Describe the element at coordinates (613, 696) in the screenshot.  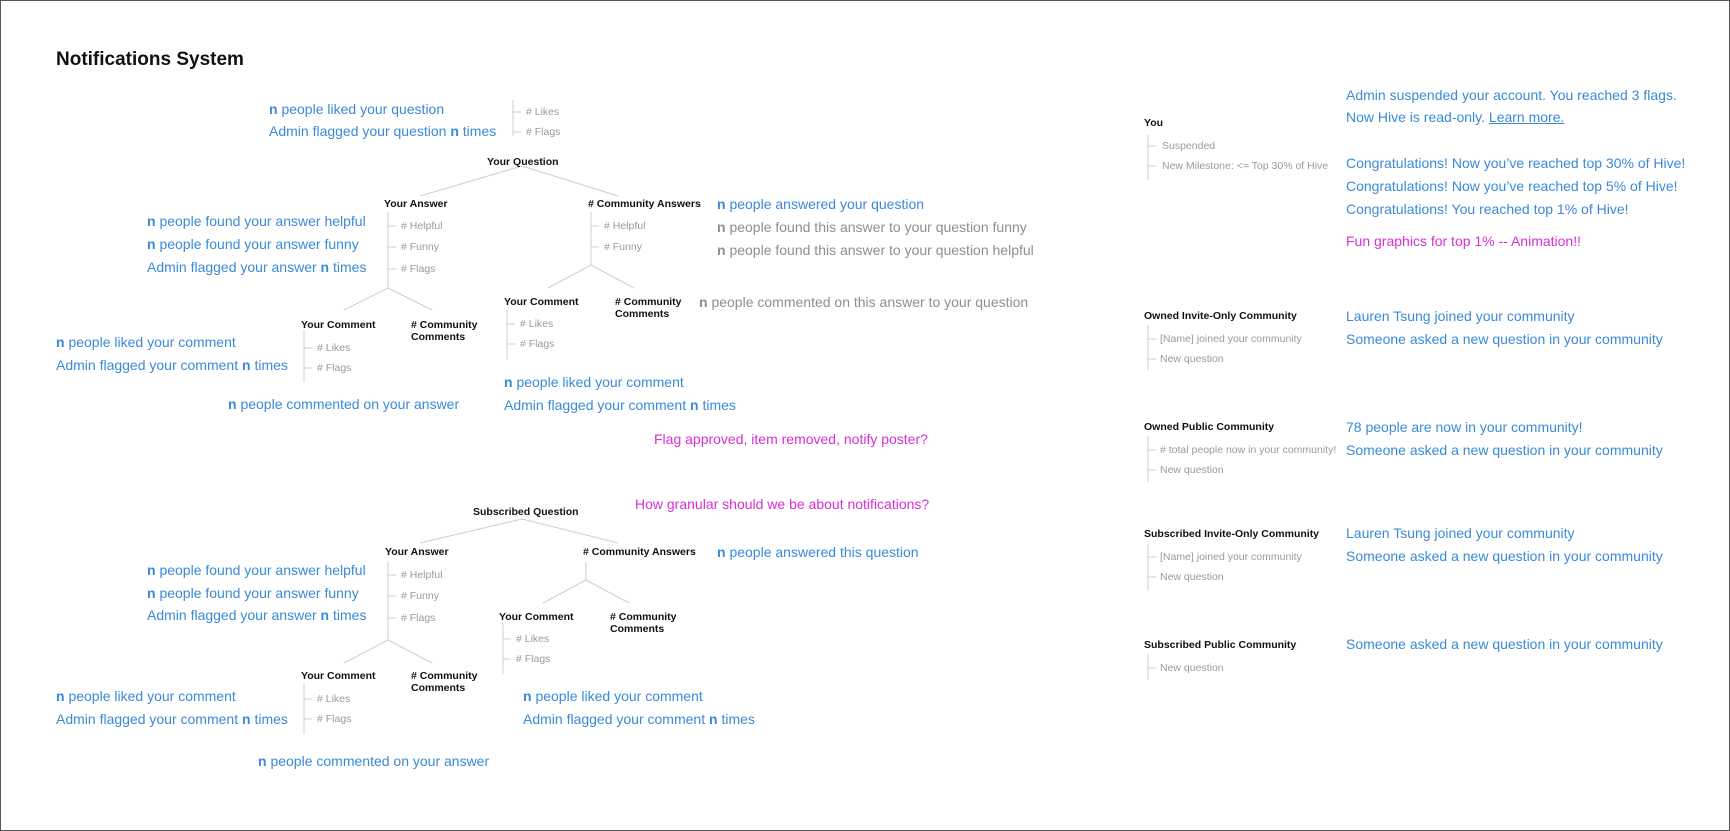
I see `note-sub-ca-comment-likes: n people liked your comment` at that location.